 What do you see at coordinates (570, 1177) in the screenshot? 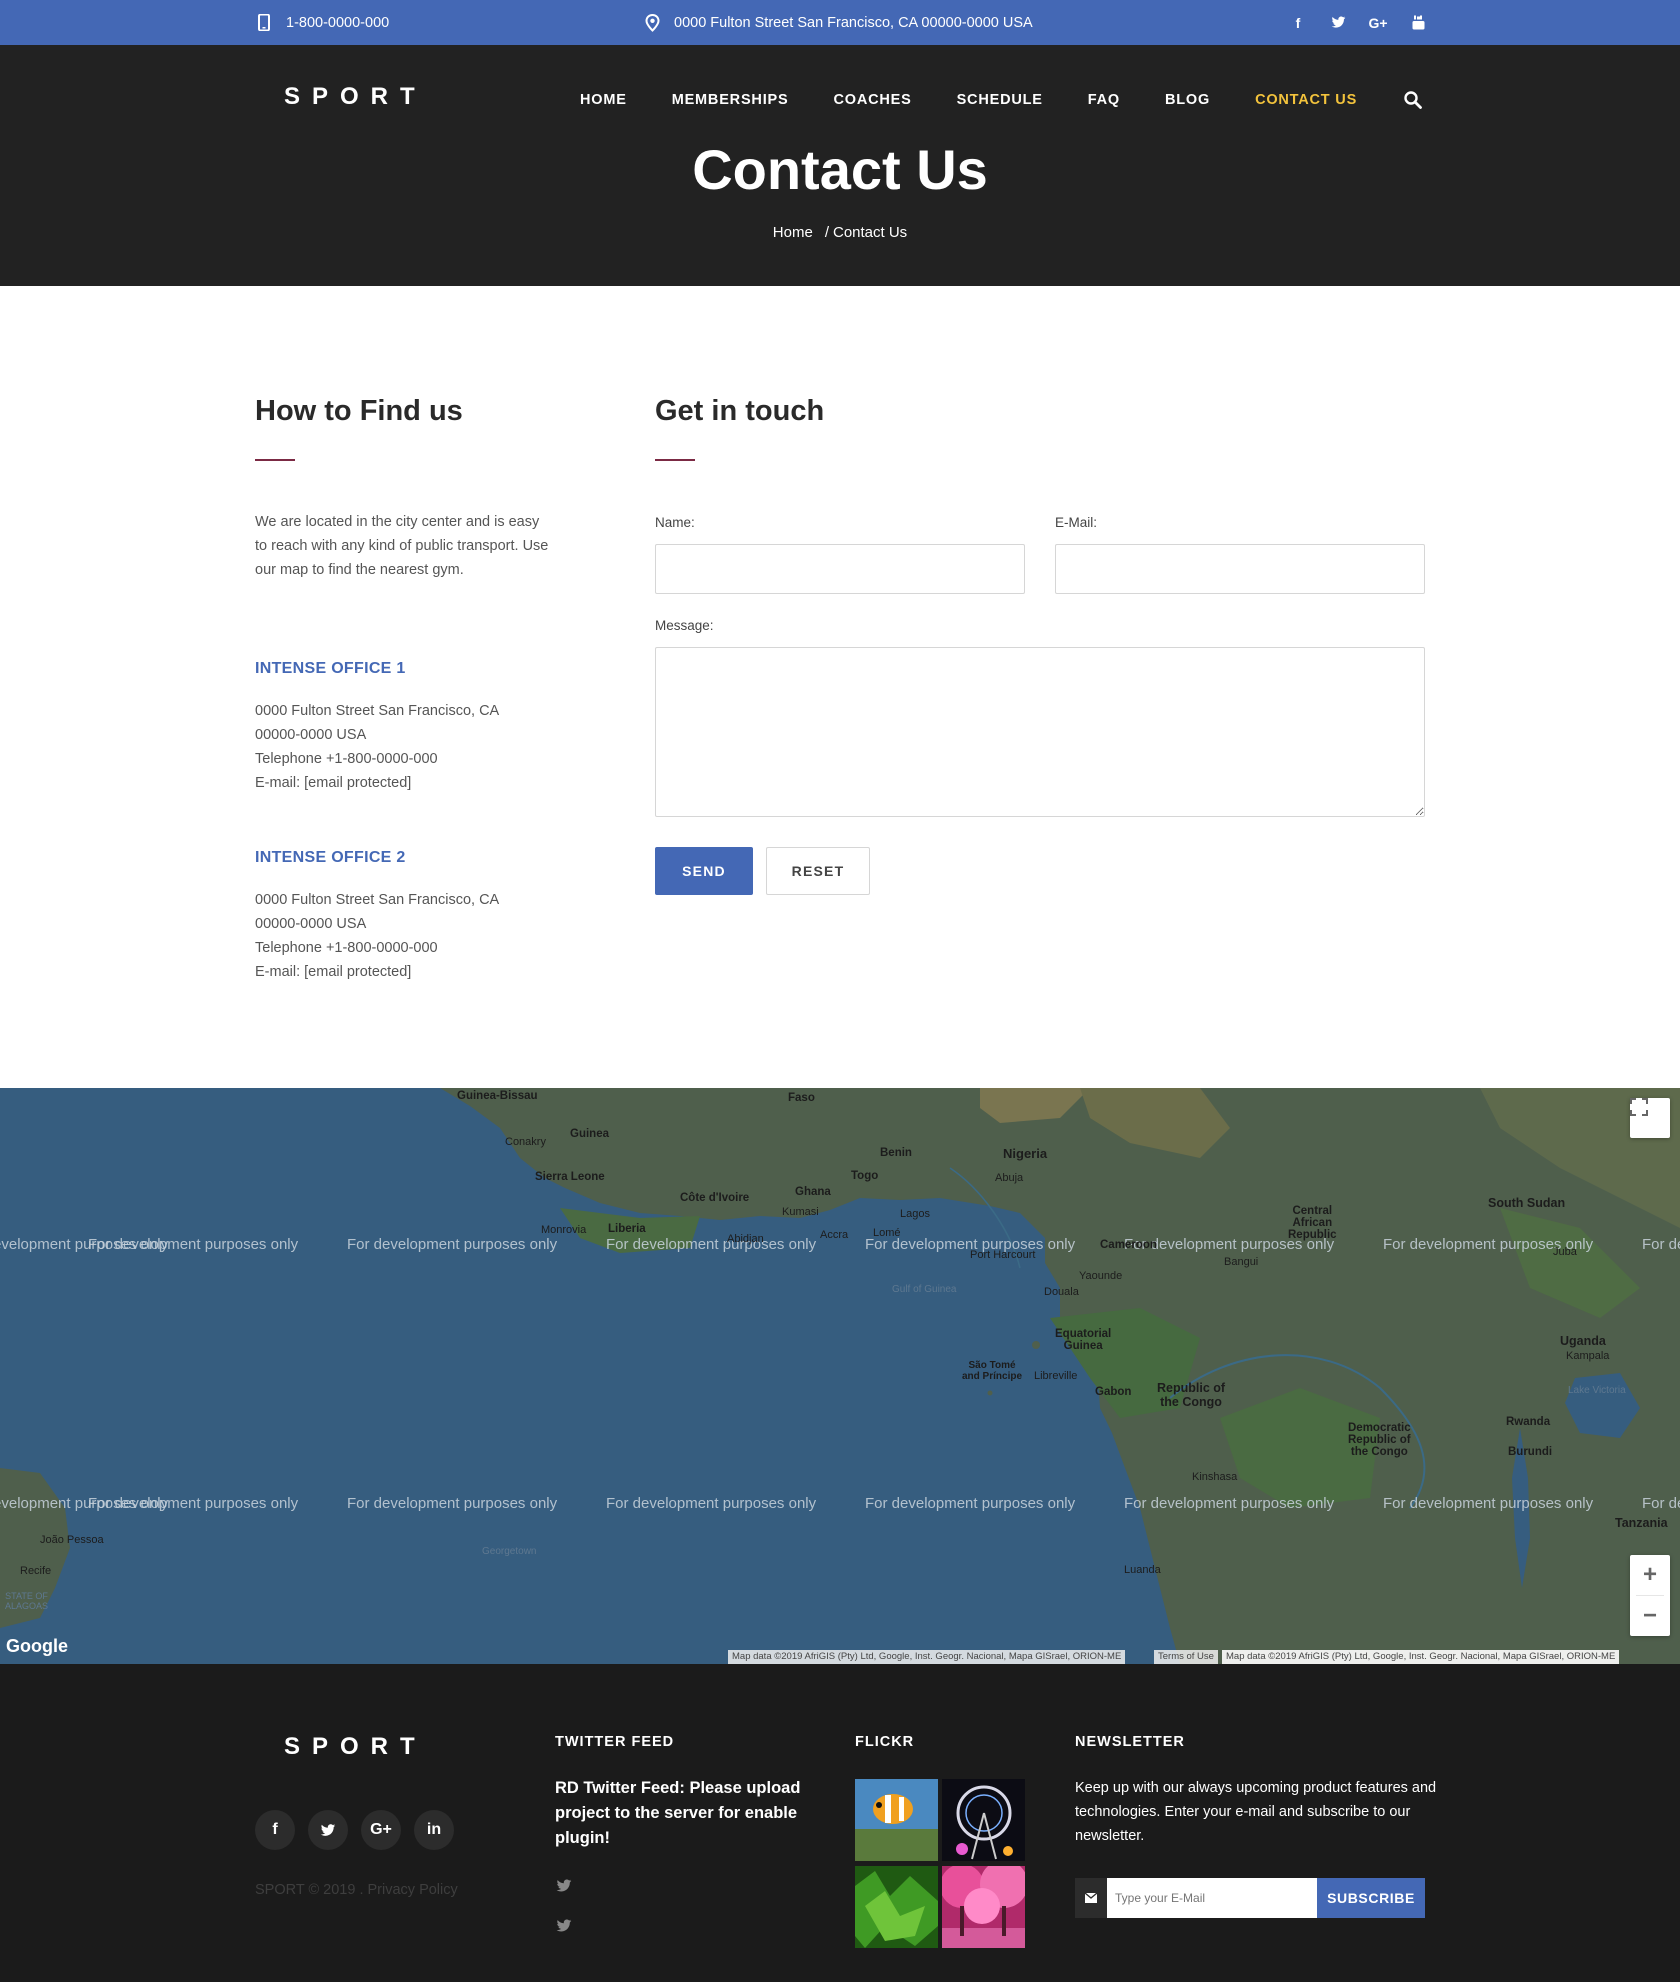
I see `map-label: Sierra Leone` at bounding box center [570, 1177].